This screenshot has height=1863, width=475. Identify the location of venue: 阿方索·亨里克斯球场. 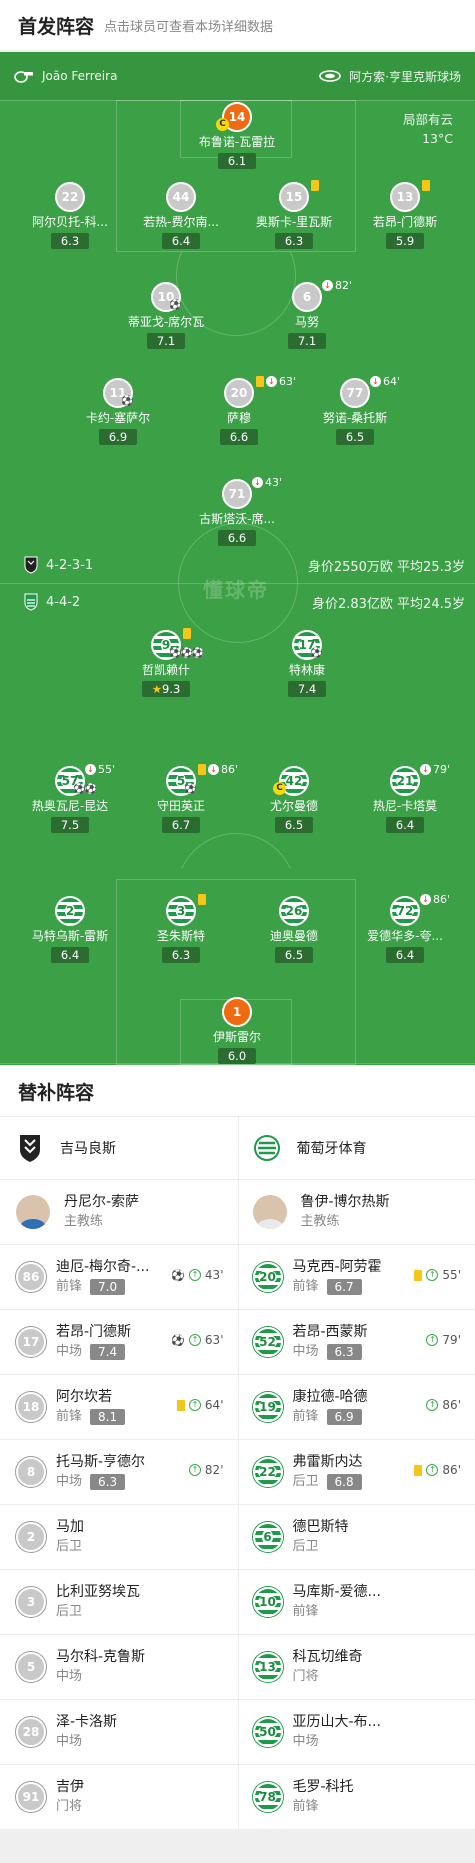
(390, 76).